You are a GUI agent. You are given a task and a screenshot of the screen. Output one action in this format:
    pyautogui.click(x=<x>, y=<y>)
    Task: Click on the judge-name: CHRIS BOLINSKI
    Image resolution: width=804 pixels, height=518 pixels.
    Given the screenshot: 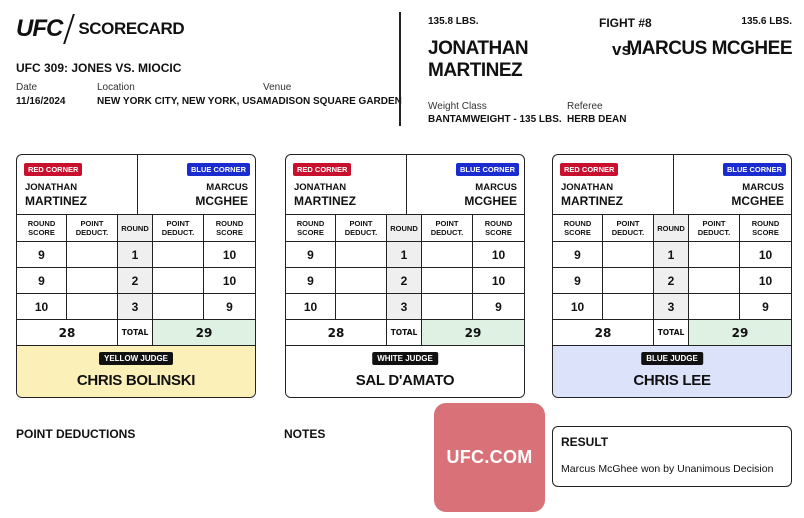 What is the action you would take?
    pyautogui.click(x=136, y=380)
    